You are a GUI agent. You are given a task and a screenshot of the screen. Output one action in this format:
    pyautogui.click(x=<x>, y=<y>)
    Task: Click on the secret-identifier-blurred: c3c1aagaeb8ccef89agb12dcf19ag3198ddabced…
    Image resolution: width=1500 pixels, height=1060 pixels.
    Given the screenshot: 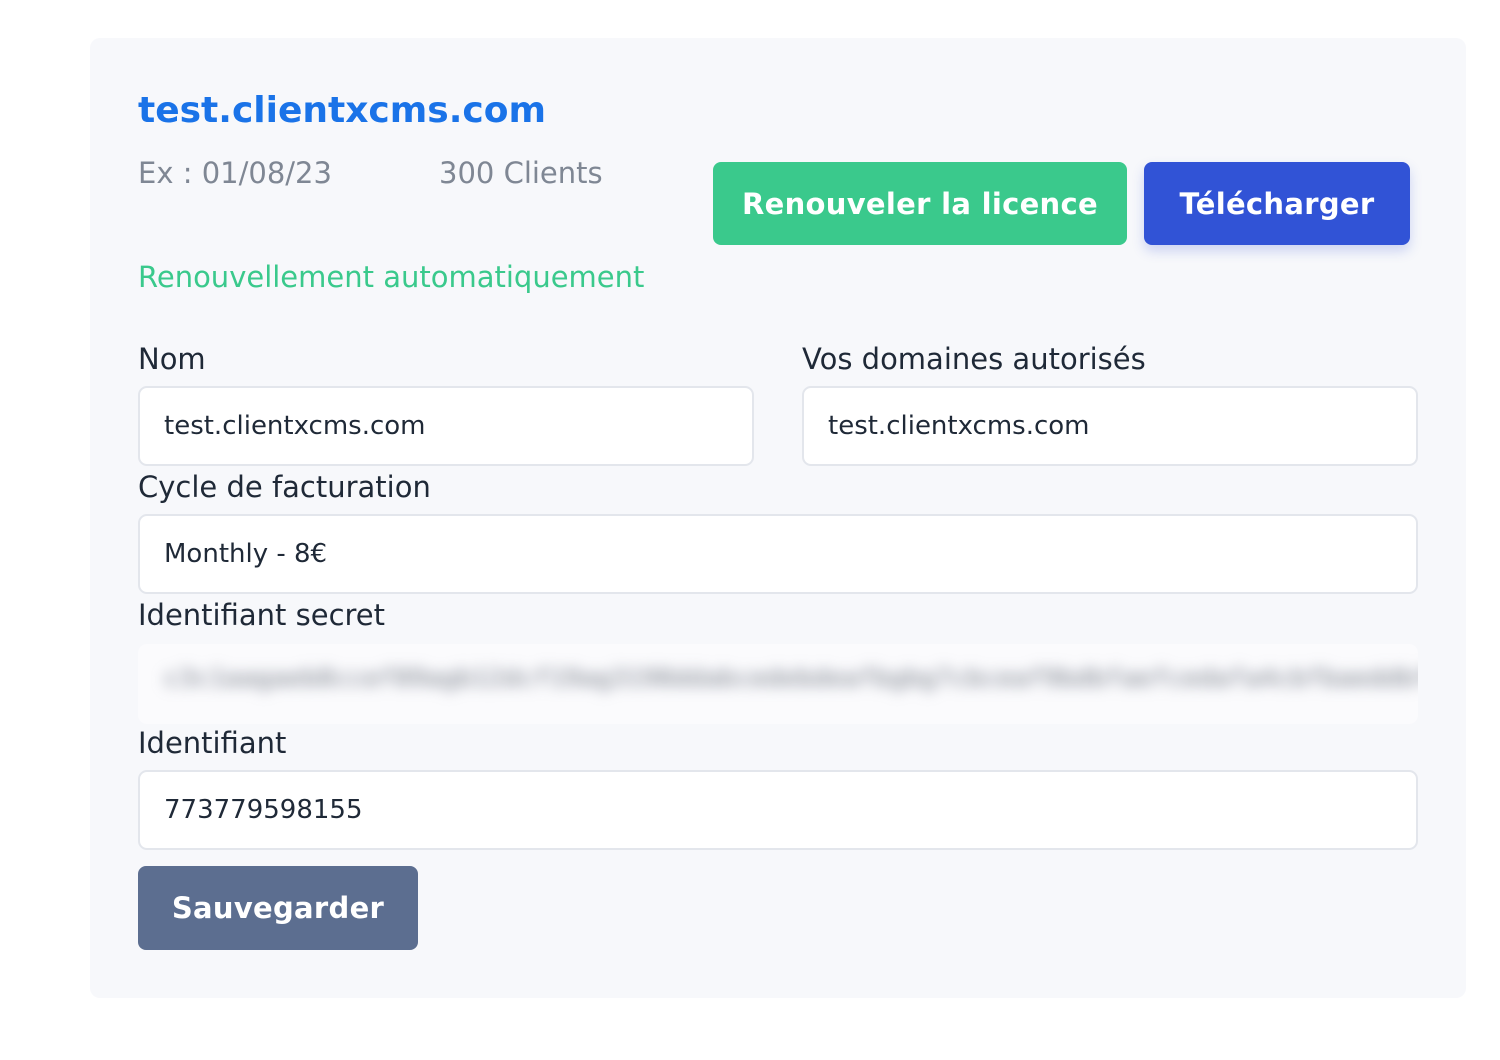 What is the action you would take?
    pyautogui.click(x=791, y=678)
    